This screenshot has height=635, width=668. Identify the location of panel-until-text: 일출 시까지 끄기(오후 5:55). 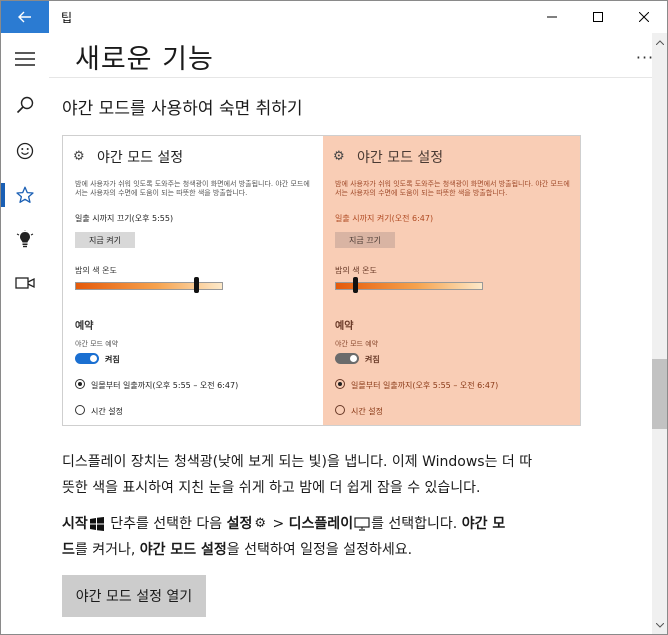
(124, 218).